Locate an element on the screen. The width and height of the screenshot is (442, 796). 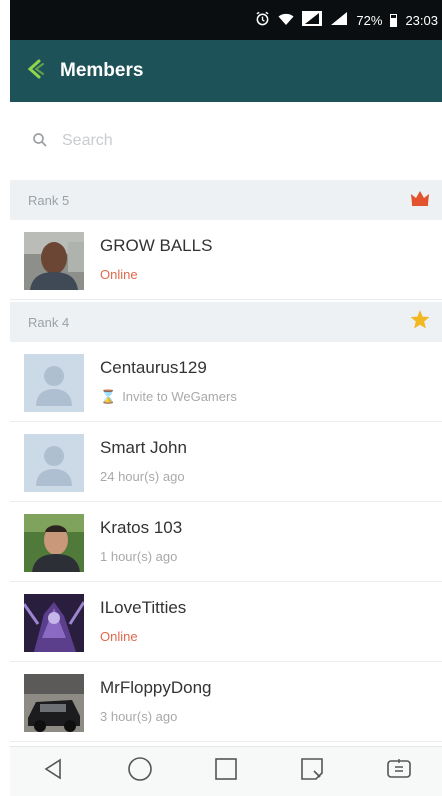
crown-icon is located at coordinates (420, 200).